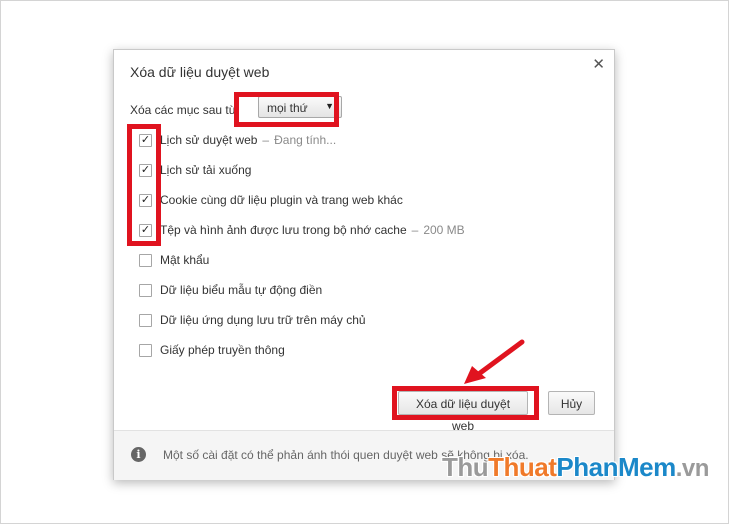  I want to click on watermark-part-3: PhanMem, so click(616, 467).